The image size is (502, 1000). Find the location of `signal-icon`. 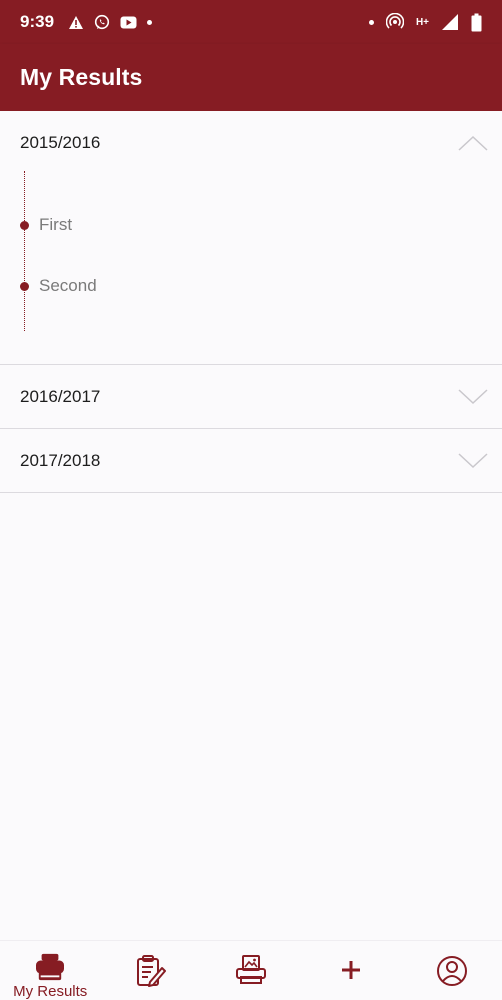

signal-icon is located at coordinates (450, 22).